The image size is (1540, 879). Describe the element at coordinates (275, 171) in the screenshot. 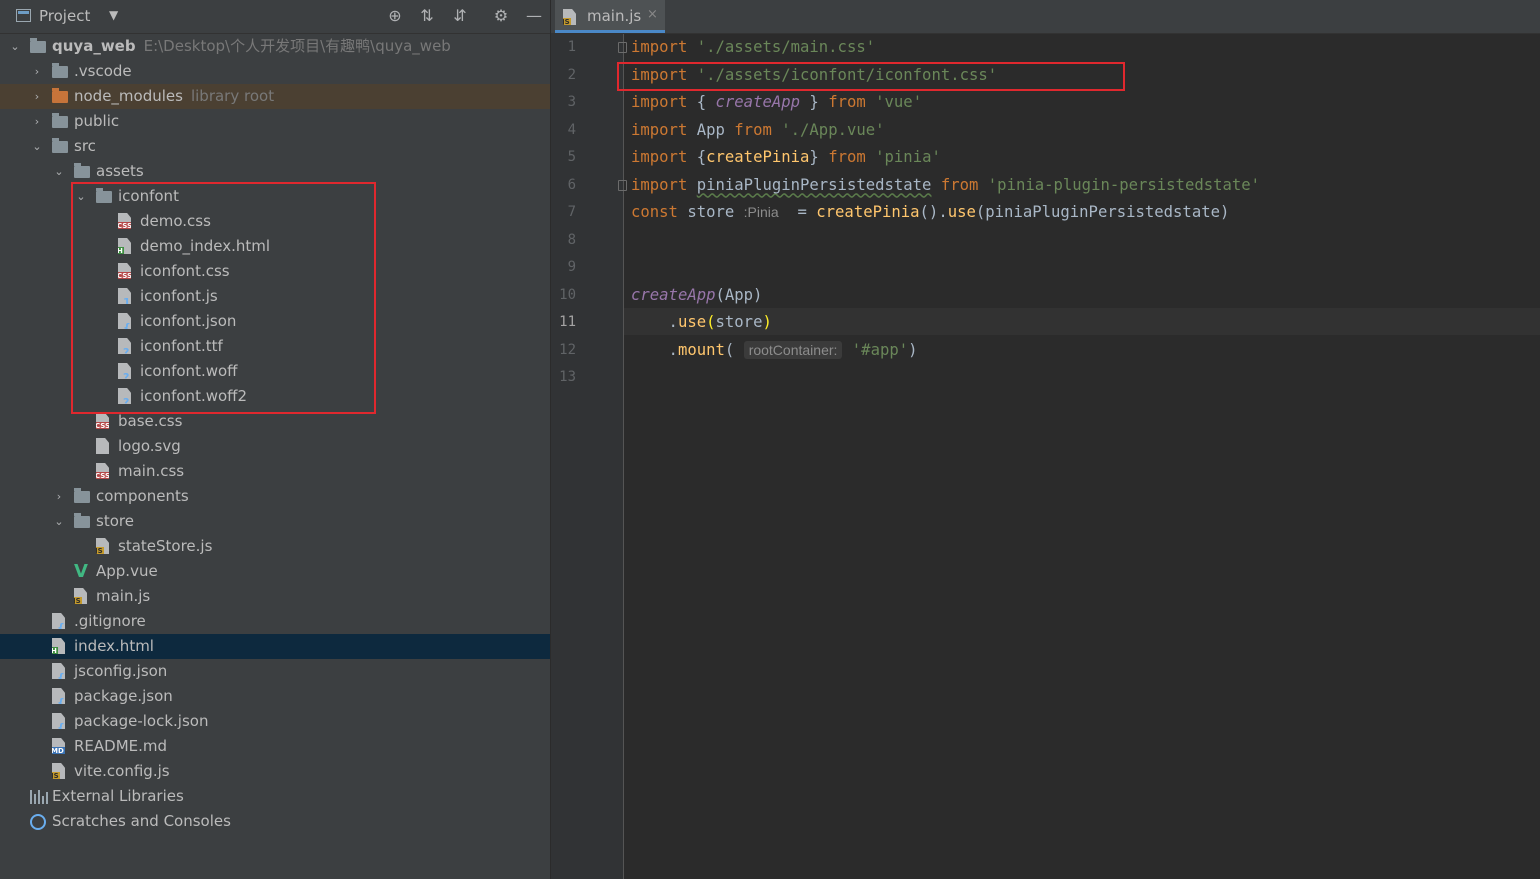

I see `tree-item: ⌄ assets` at that location.